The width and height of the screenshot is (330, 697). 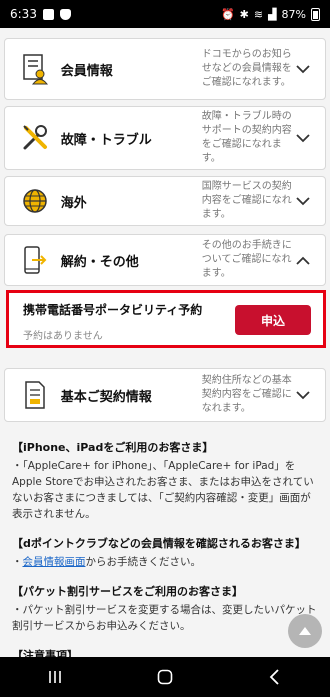 What do you see at coordinates (113, 310) in the screenshot?
I see `portability-title: 携帯電話番号ポータビリティ予約` at bounding box center [113, 310].